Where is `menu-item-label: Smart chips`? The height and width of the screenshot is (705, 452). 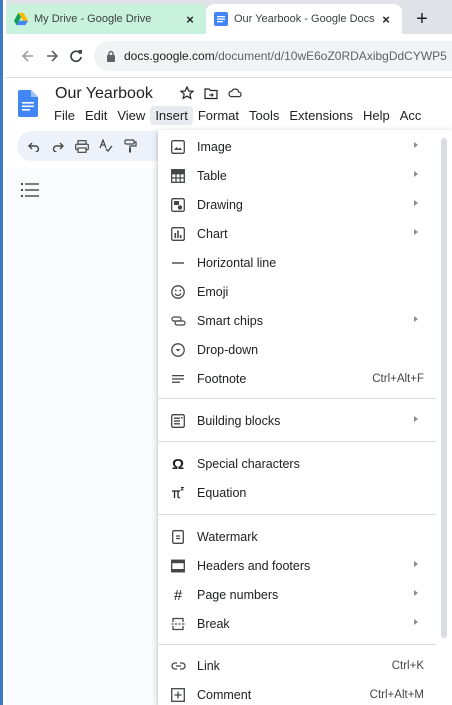
menu-item-label: Smart chips is located at coordinates (230, 321).